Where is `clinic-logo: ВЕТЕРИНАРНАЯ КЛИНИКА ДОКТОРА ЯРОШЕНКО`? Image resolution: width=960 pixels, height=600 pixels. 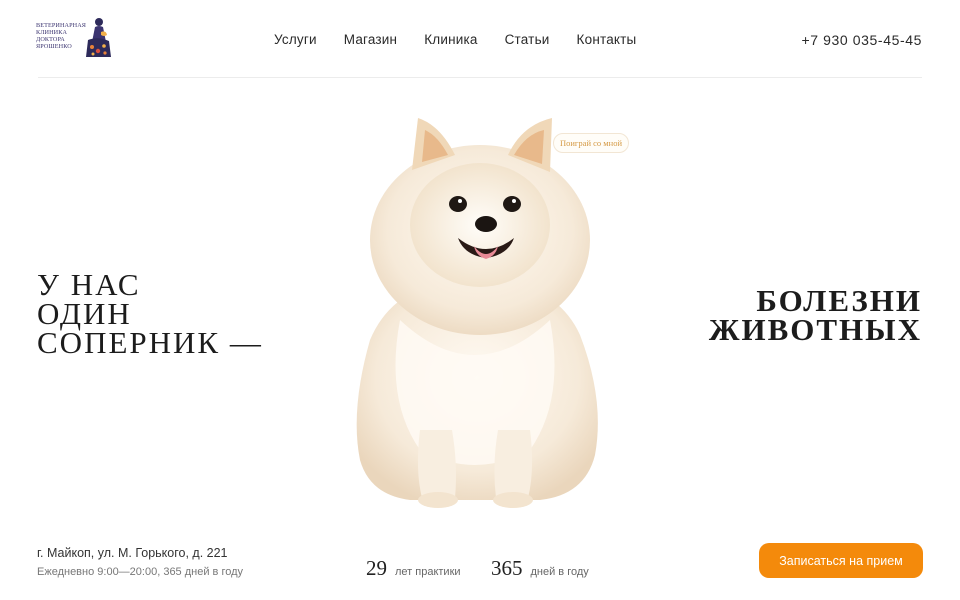 clinic-logo: ВЕТЕРИНАРНАЯ КЛИНИКА ДОКТОРА ЯРОШЕНКО is located at coordinates (74, 37).